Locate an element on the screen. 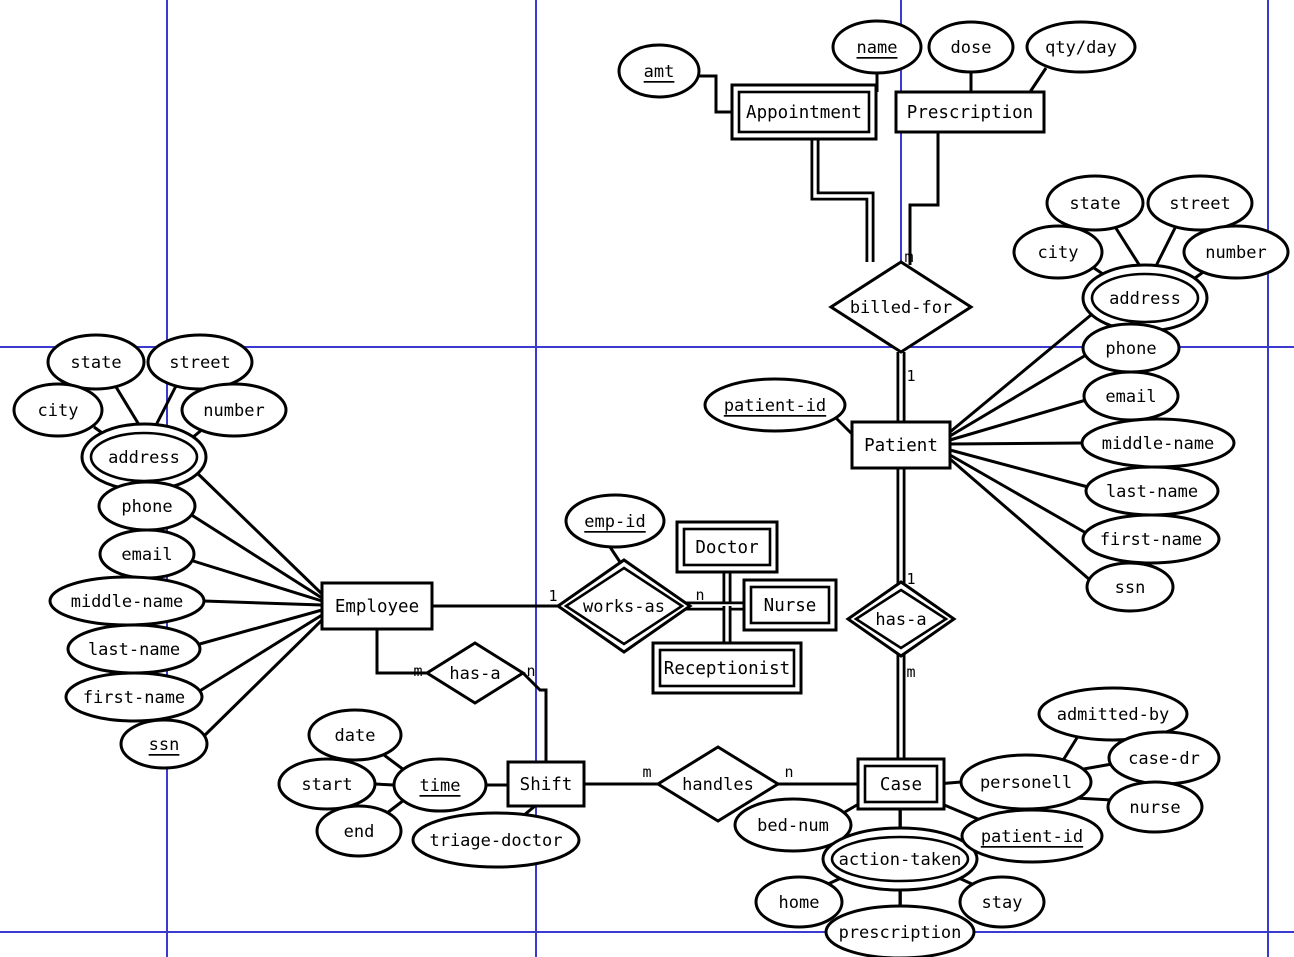  entity-employee: Employee is located at coordinates (377, 606).